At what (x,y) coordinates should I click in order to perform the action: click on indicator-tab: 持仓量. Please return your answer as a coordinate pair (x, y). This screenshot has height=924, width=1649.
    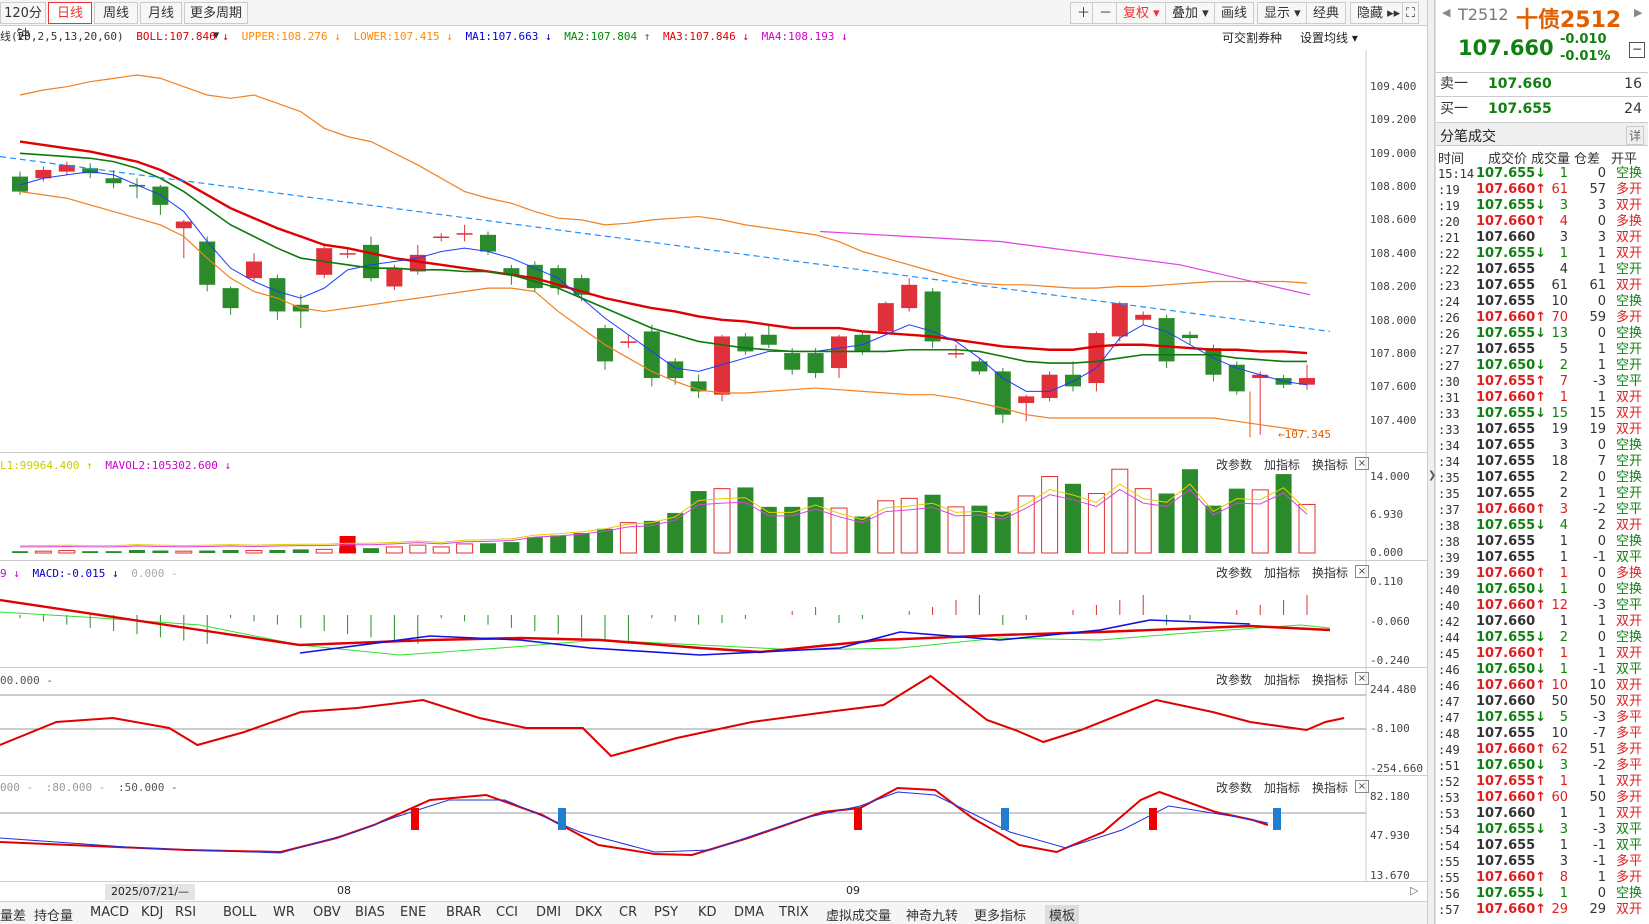
    Looking at the image, I should click on (53, 914).